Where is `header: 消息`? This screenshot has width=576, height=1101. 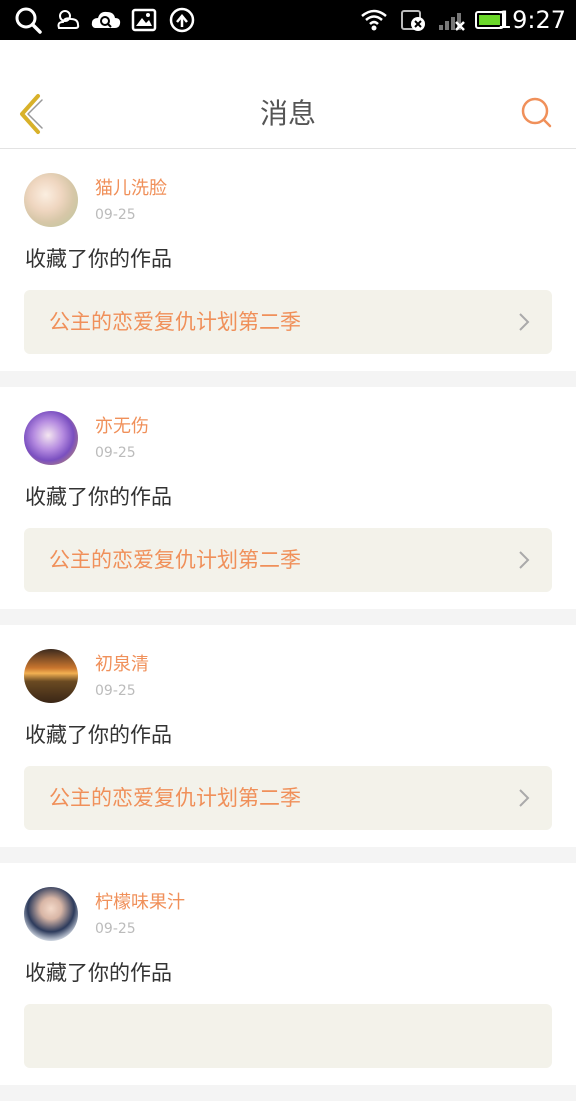 header: 消息 is located at coordinates (288, 94).